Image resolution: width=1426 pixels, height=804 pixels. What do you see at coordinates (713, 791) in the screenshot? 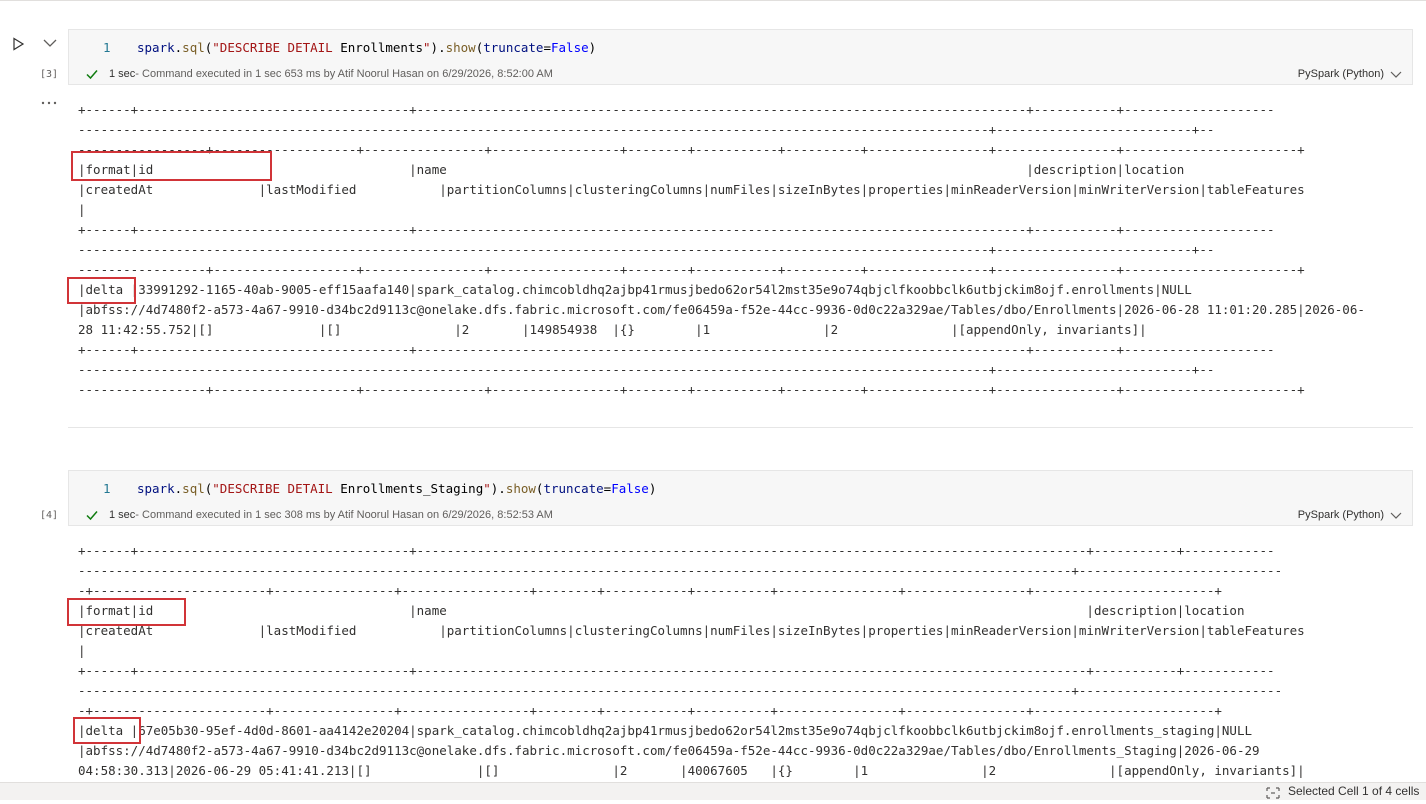
I see `status-bar: Selected Cell 1 of 4 cells` at bounding box center [713, 791].